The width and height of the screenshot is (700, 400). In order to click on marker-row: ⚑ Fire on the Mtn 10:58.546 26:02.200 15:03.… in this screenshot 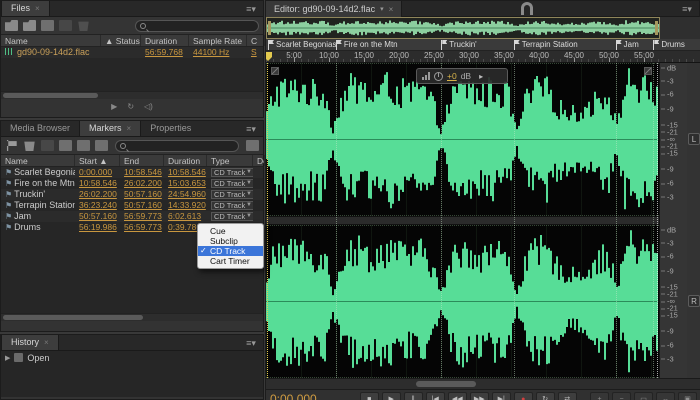, I will do `click(132, 183)`.